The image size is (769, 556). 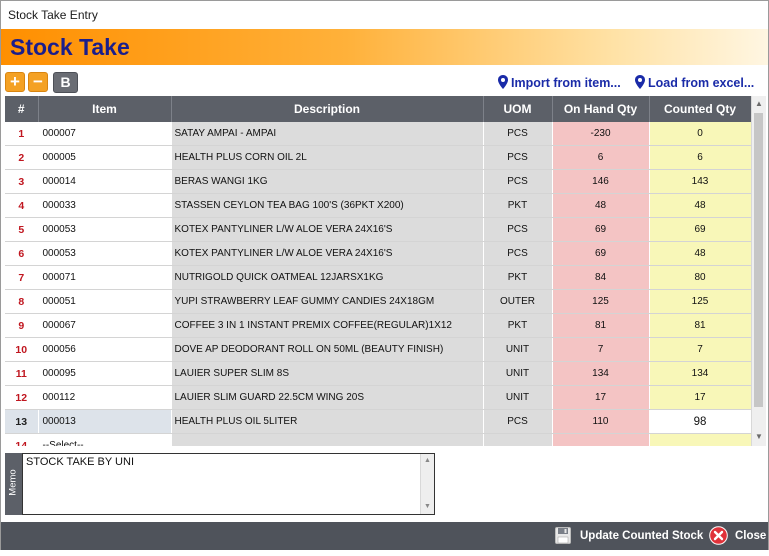 What do you see at coordinates (427, 506) in the screenshot?
I see `memo-scroll-down-icon: ▼` at bounding box center [427, 506].